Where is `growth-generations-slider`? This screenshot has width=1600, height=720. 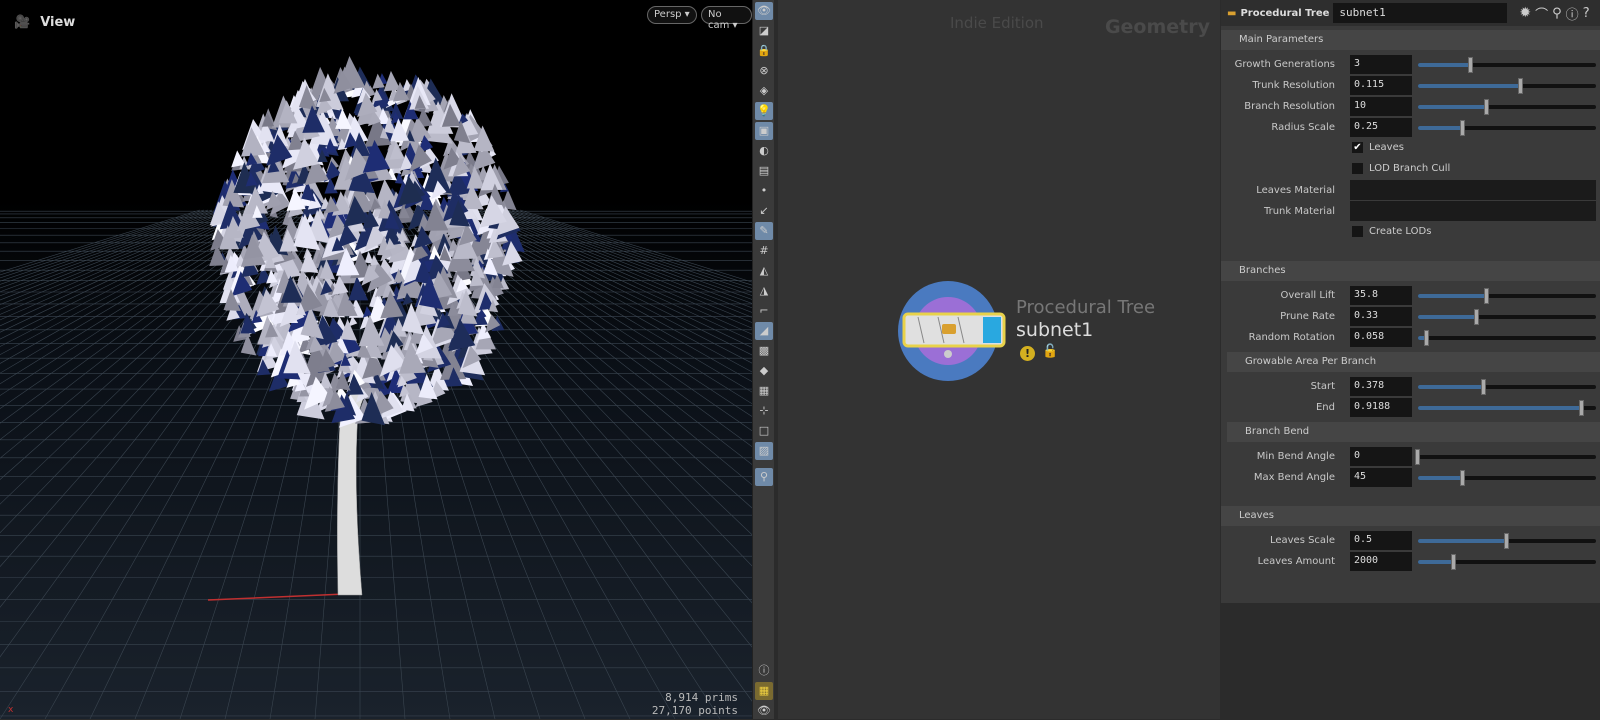 growth-generations-slider is located at coordinates (1507, 65).